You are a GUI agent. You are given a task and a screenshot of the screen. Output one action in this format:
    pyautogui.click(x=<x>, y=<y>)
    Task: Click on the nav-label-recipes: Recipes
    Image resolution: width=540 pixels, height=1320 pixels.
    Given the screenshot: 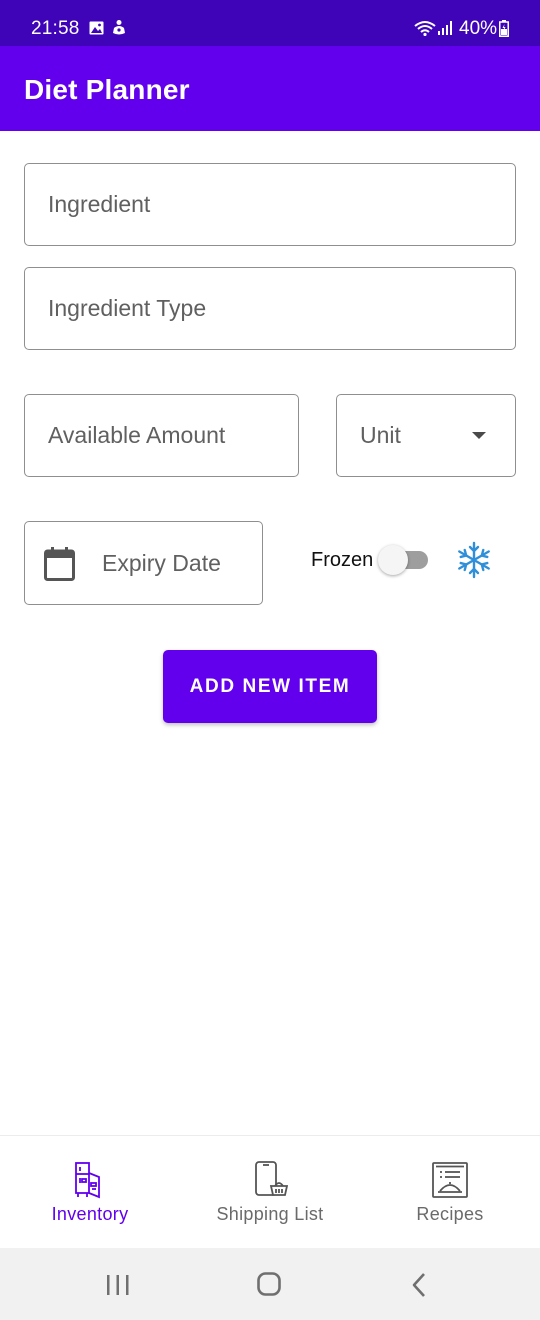 What is the action you would take?
    pyautogui.click(x=450, y=1214)
    